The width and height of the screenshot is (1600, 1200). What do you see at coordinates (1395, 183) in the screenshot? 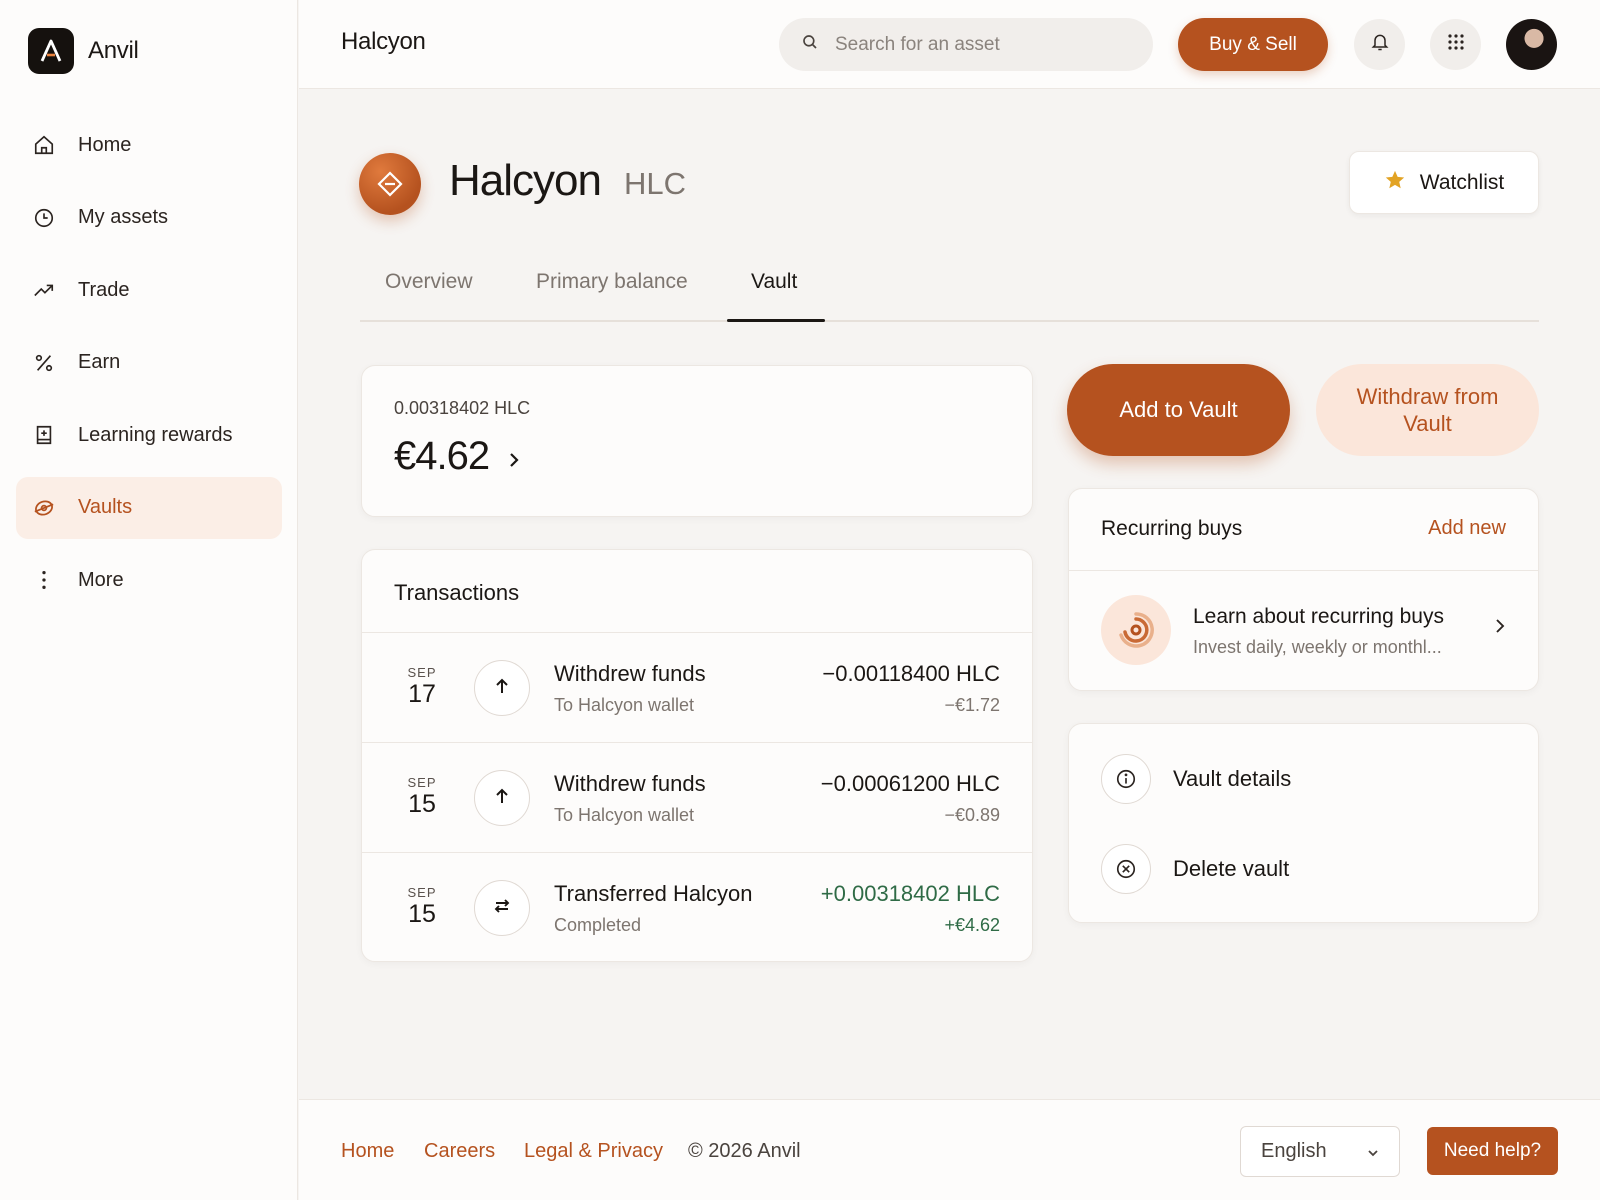
I see `star-icon` at bounding box center [1395, 183].